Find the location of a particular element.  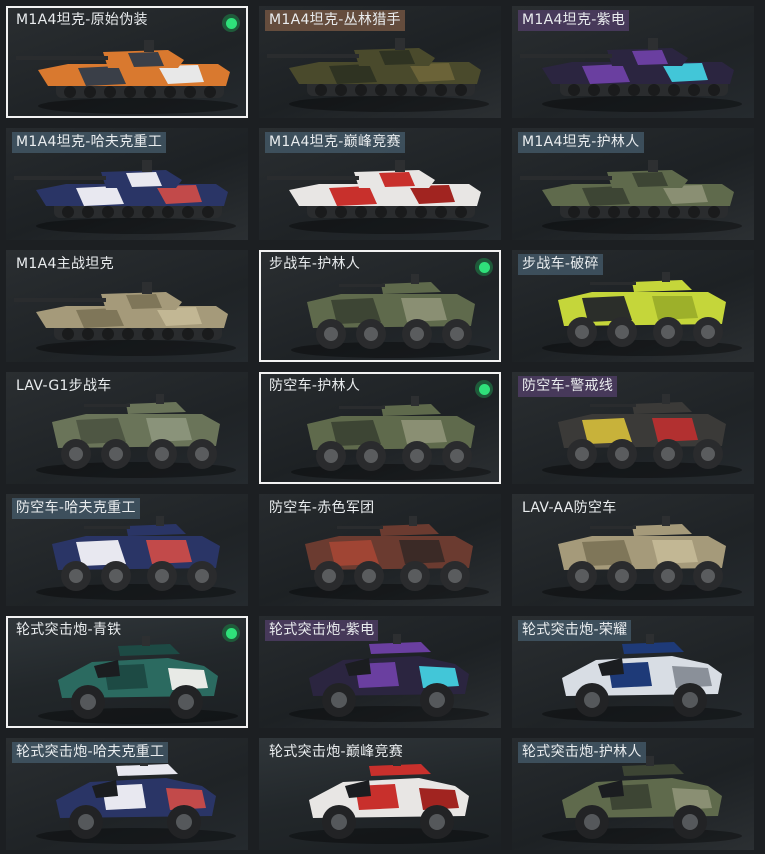

vehicle-skin-card: 轮式突击炮-巅峰竞赛 is located at coordinates (380, 794).